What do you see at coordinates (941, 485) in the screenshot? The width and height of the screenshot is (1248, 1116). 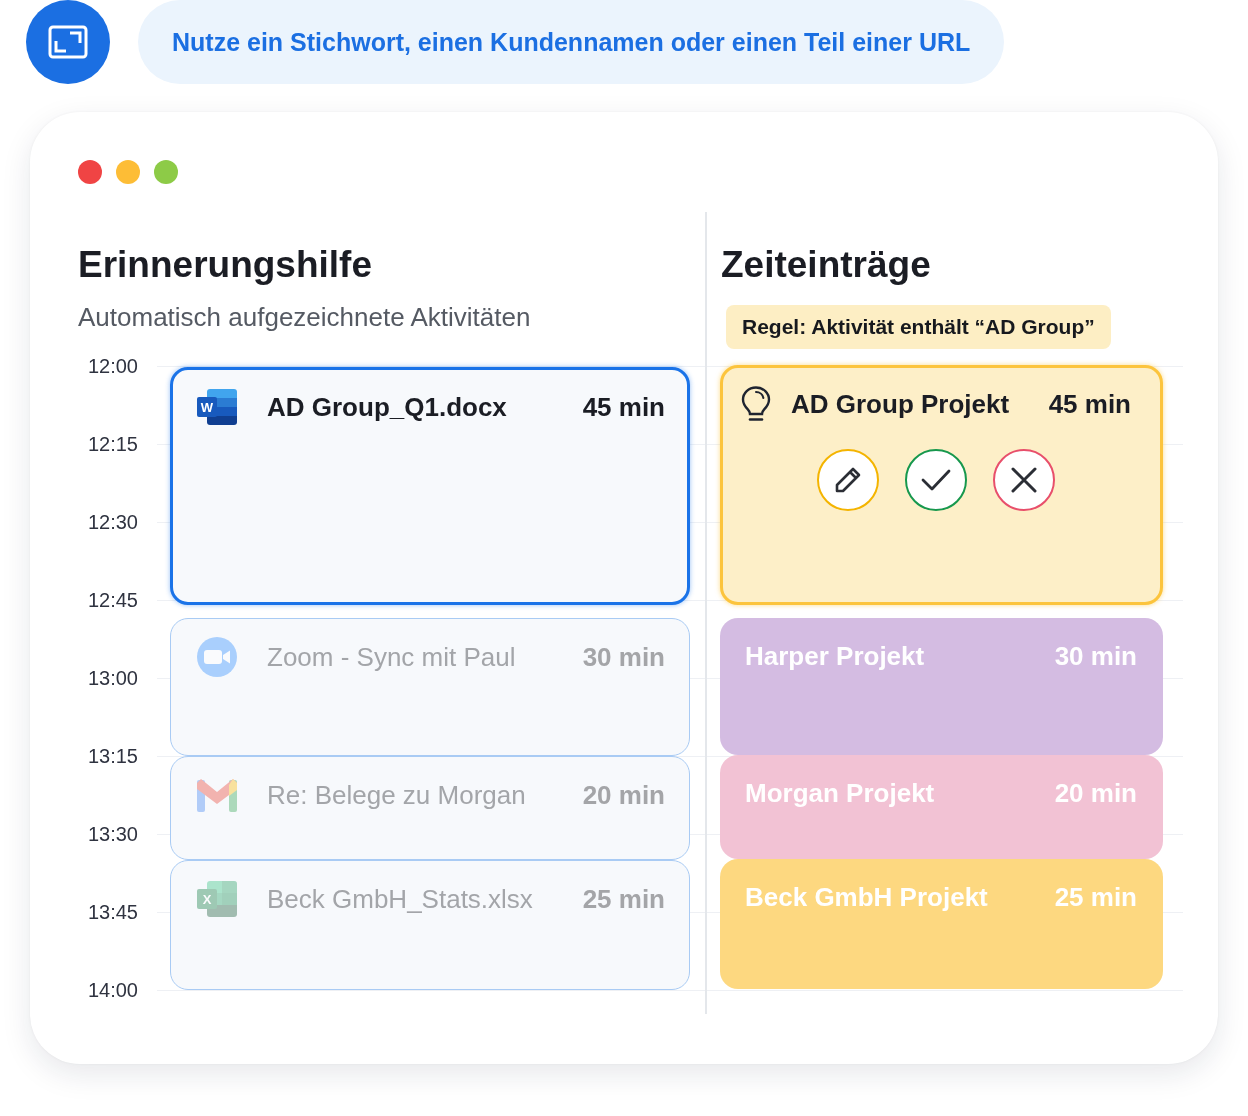 I see `suggested-entry-card: AD Group Projekt 45 min` at bounding box center [941, 485].